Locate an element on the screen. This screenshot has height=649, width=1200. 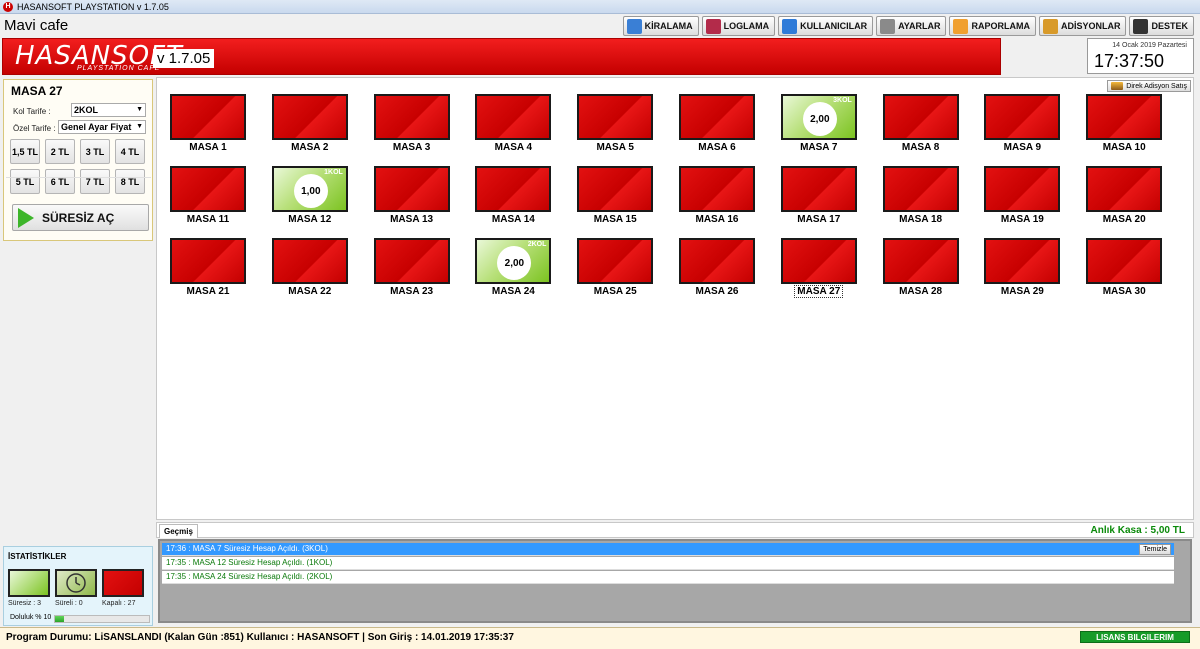
table-label: MASA 15 is located at coordinates (615, 219).